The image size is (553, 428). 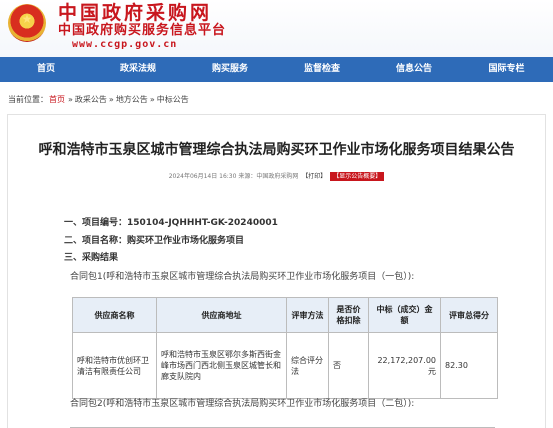 I want to click on review-method-cell: 综合评分法, so click(x=307, y=365).